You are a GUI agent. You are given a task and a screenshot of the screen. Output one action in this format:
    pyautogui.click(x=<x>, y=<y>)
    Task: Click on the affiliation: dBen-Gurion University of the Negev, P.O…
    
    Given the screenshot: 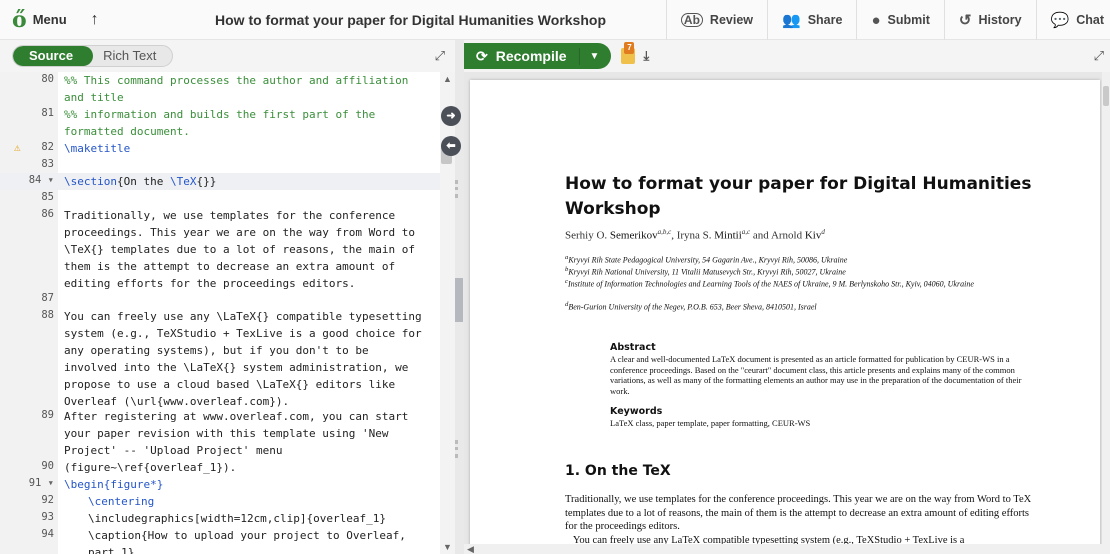 What is the action you would take?
    pyautogui.click(x=785, y=306)
    